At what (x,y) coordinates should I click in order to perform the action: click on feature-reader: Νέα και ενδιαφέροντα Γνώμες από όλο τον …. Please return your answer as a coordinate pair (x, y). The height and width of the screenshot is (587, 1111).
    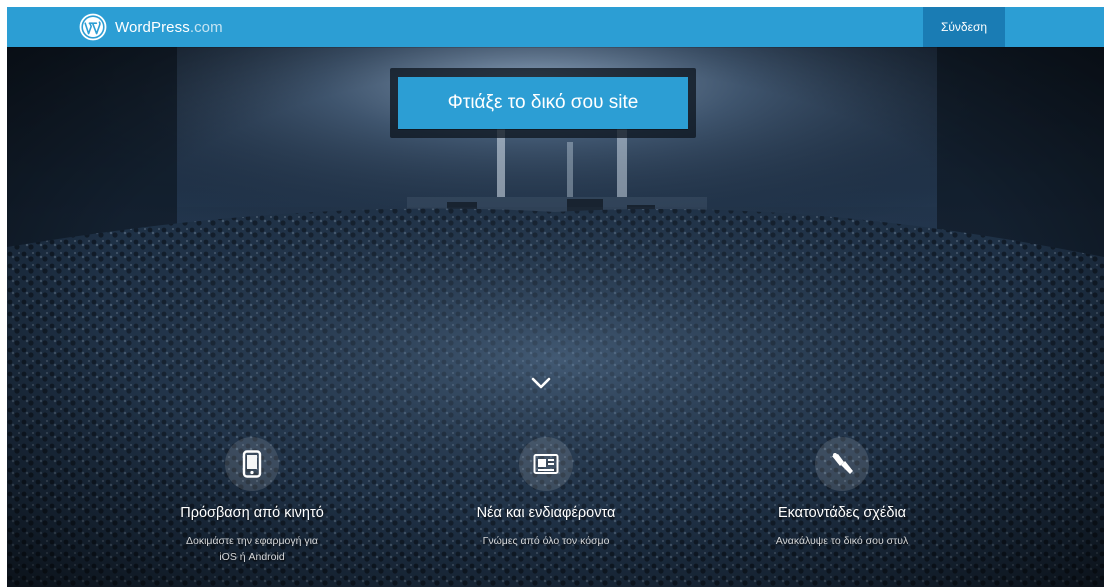
    Looking at the image, I should click on (546, 493).